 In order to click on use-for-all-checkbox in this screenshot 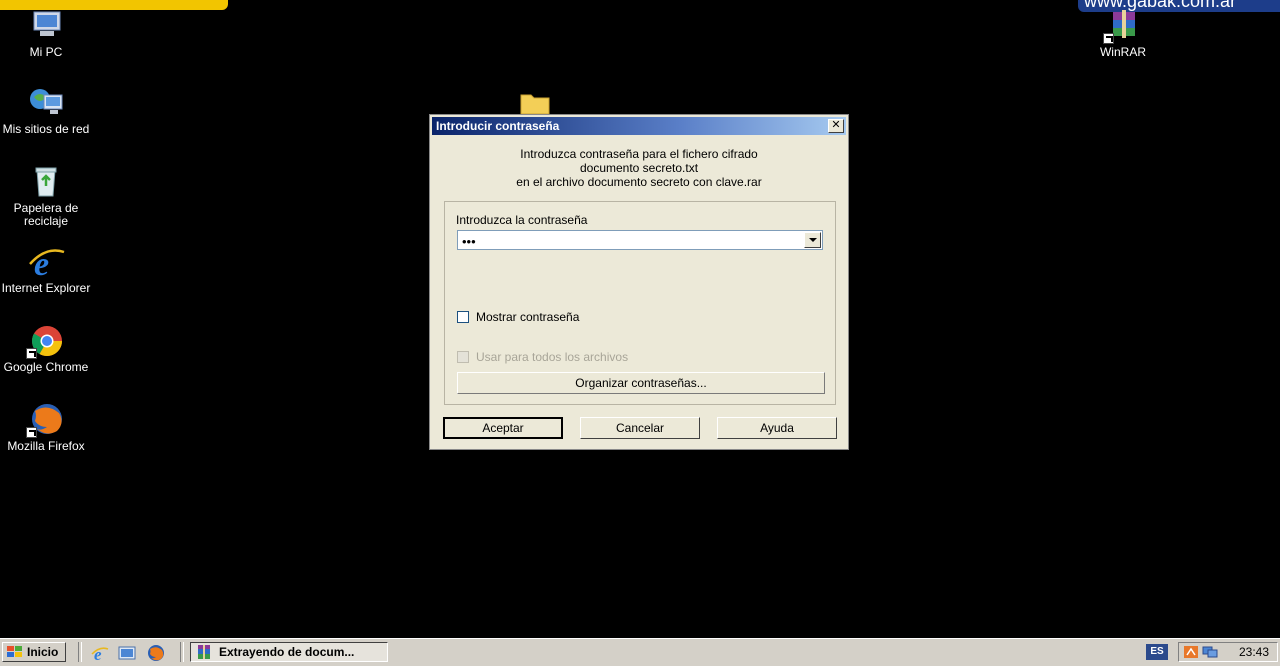, I will do `click(463, 357)`.